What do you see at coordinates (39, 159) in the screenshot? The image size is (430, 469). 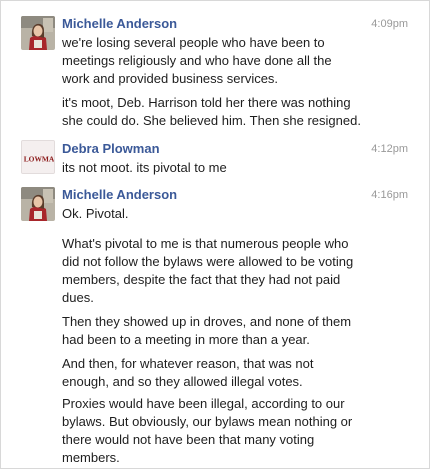 I see `logo-text: LOWMA` at bounding box center [39, 159].